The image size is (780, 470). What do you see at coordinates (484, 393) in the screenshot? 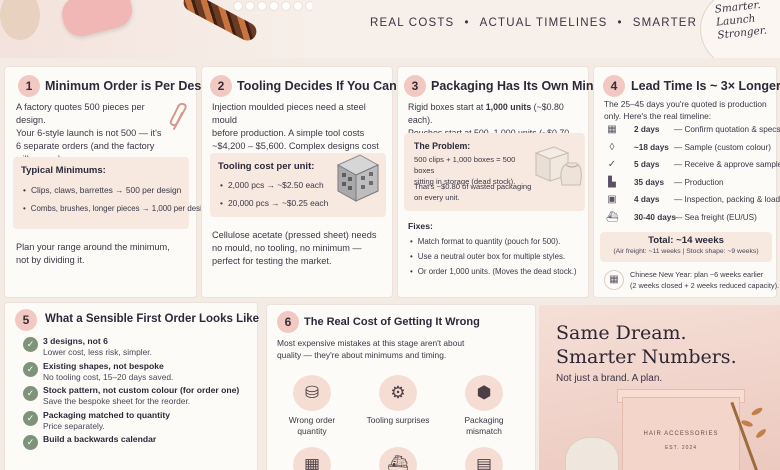
I see `cube-icon: ⬢` at bounding box center [484, 393].